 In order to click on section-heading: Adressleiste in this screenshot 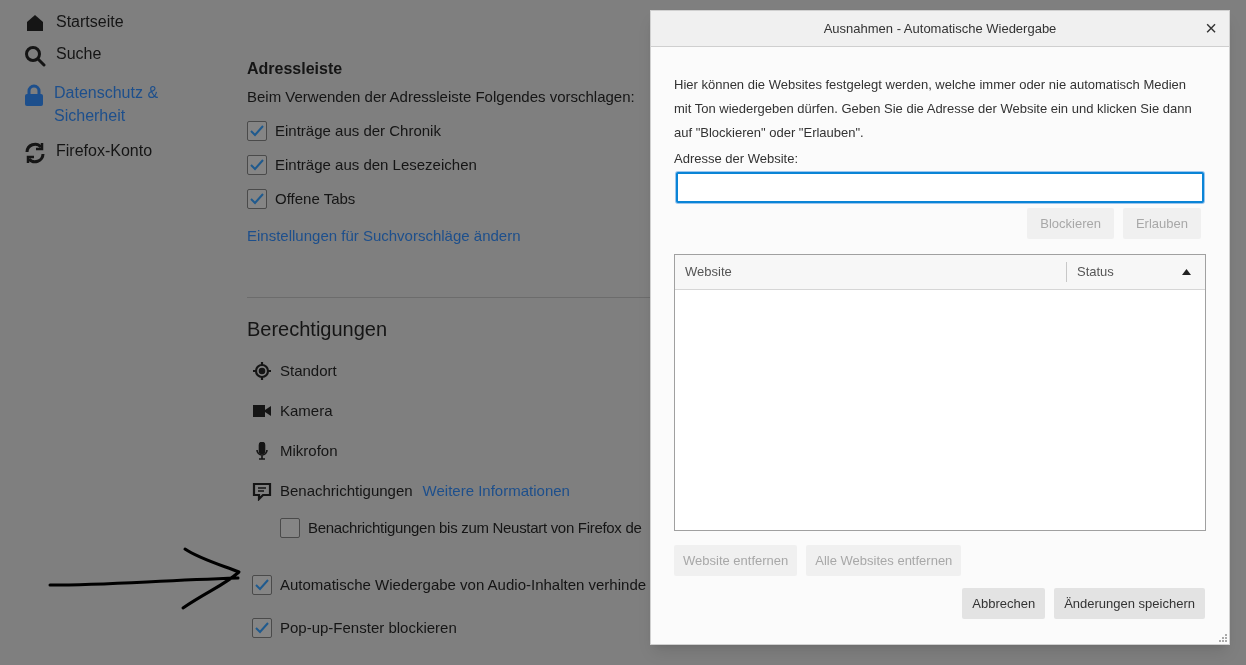, I will do `click(295, 69)`.